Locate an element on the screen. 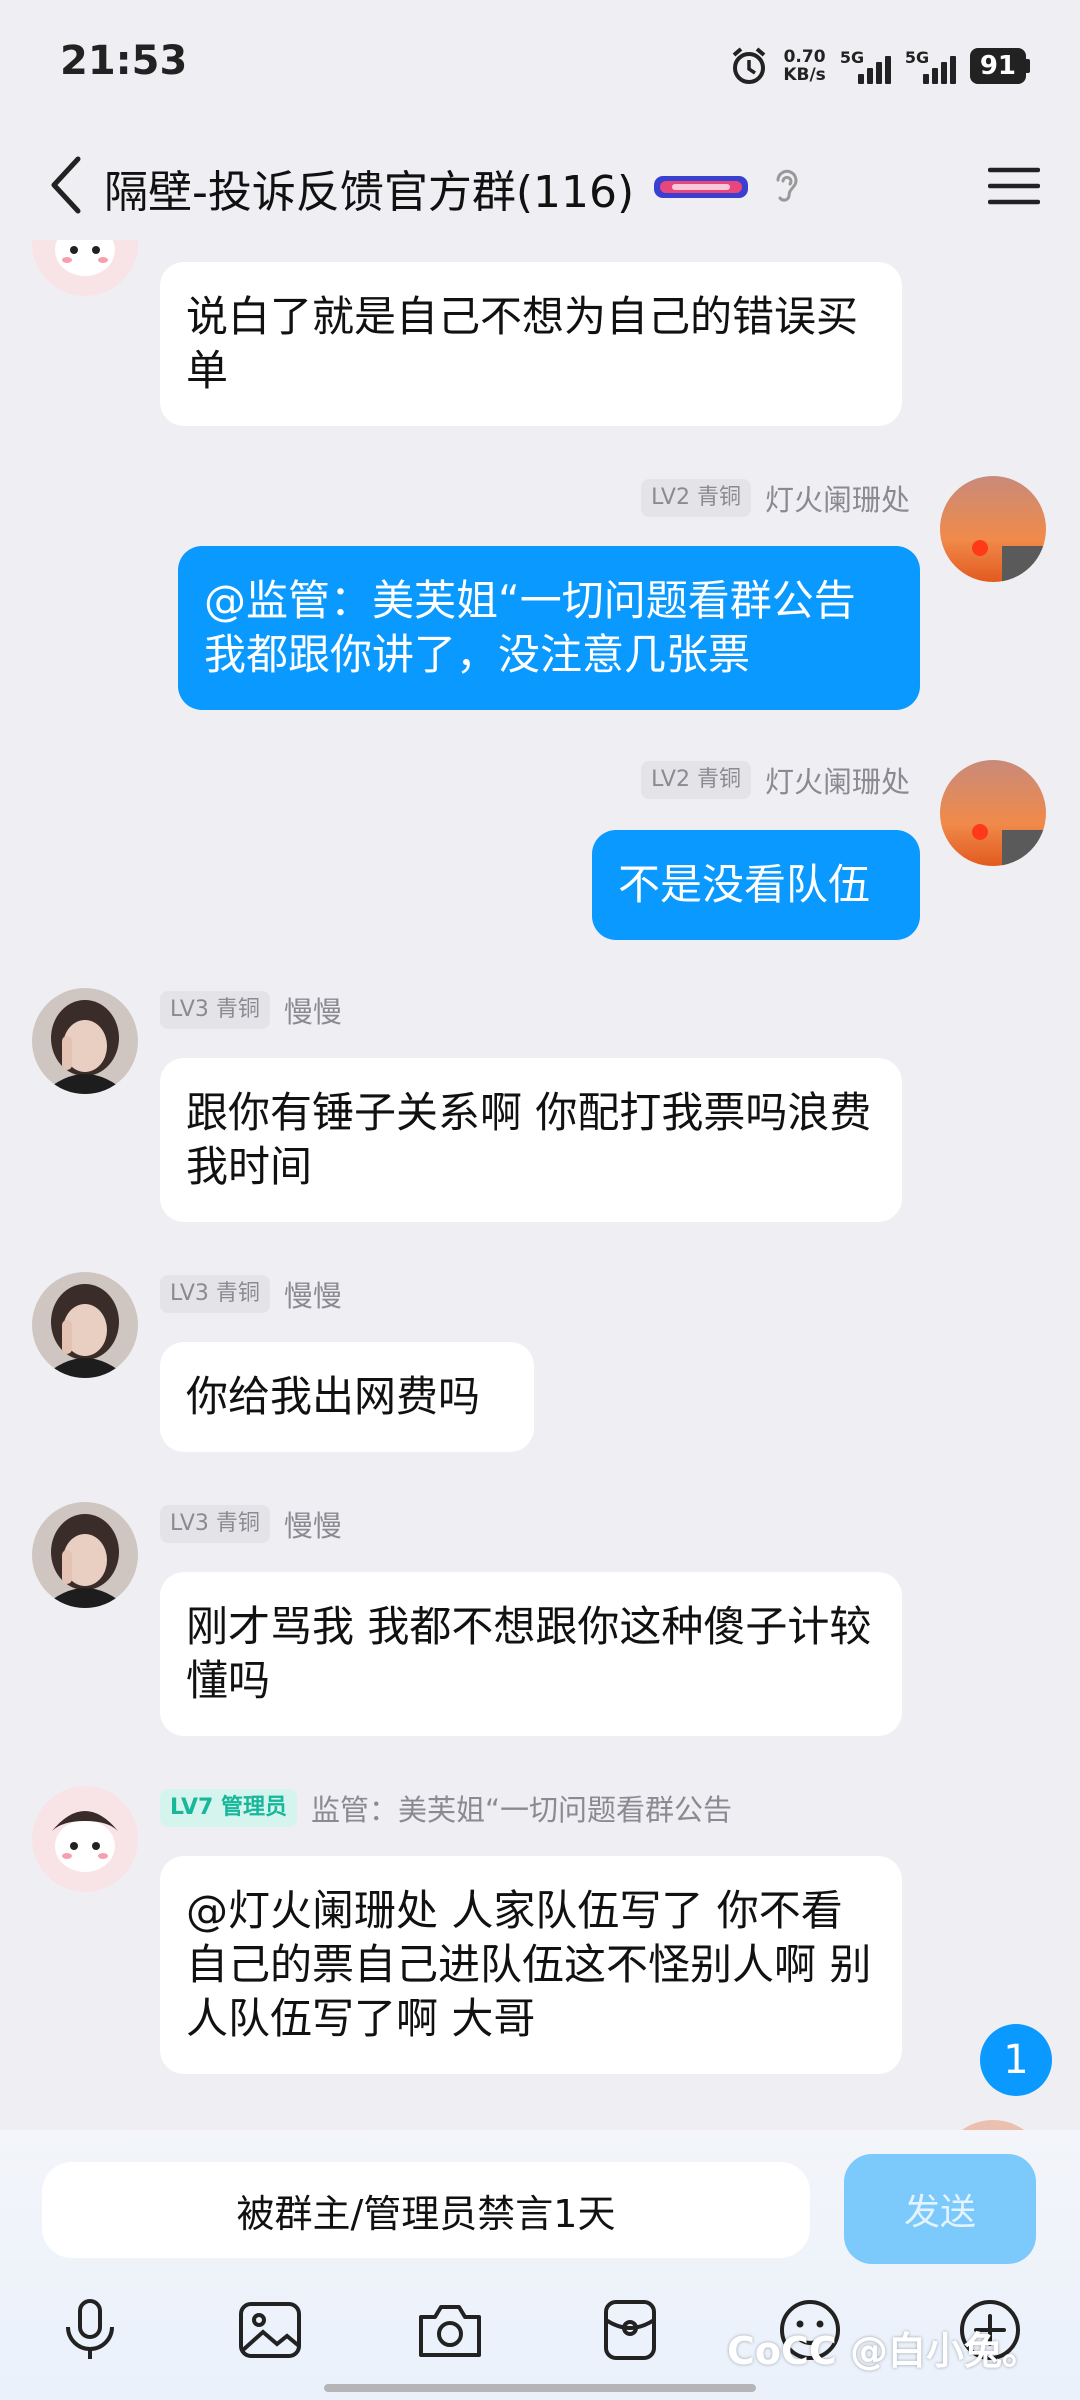  net-speed-value: 0.70 is located at coordinates (804, 57).